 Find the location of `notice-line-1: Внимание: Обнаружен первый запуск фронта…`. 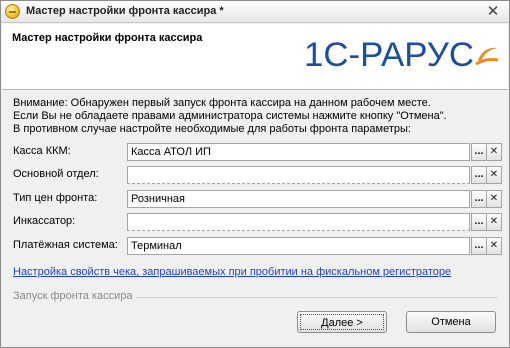

notice-line-1: Внимание: Обнаружен первый запуск фронта… is located at coordinates (222, 103).